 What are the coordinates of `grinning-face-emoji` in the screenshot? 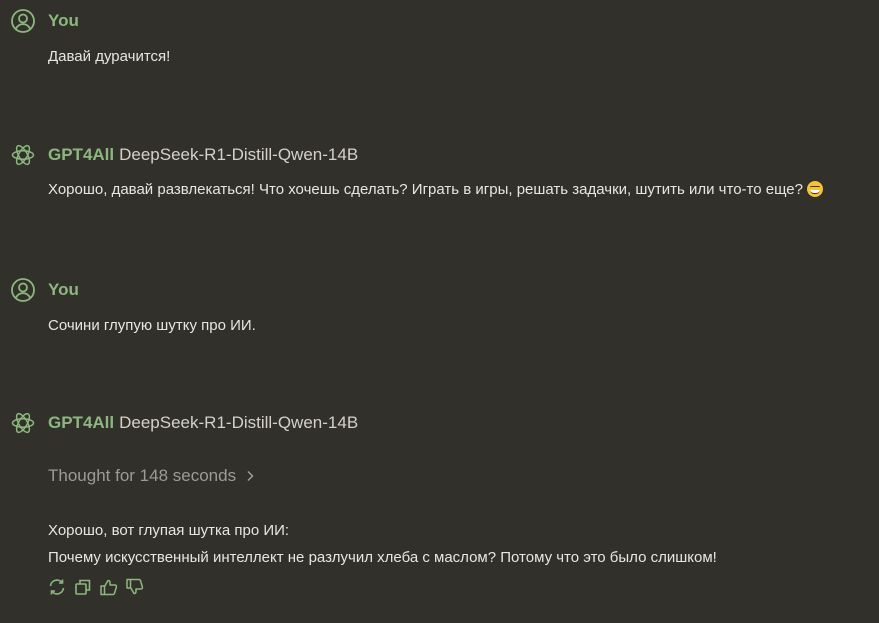 It's located at (814, 189).